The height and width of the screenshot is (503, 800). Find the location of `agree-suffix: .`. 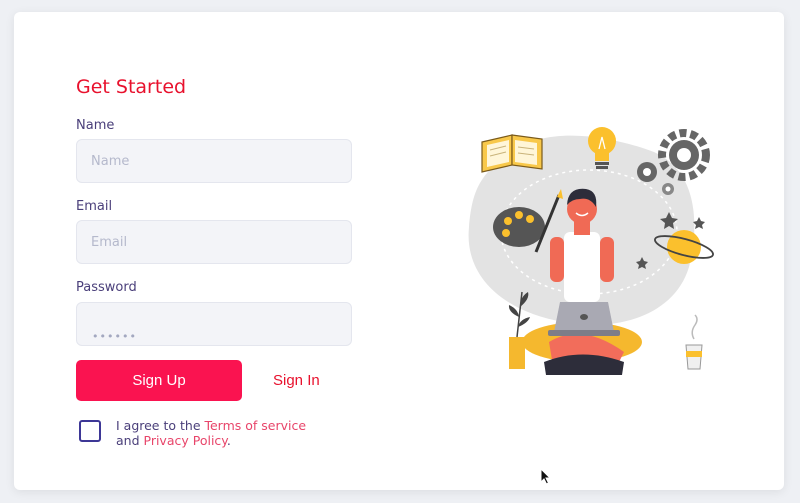

agree-suffix: . is located at coordinates (228, 440).